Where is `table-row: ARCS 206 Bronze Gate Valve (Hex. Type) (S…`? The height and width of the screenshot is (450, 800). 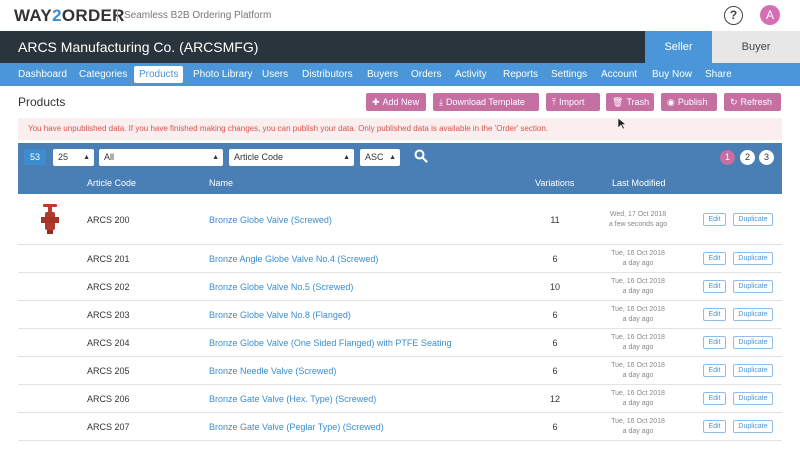 table-row: ARCS 206 Bronze Gate Valve (Hex. Type) (S… is located at coordinates (400, 399).